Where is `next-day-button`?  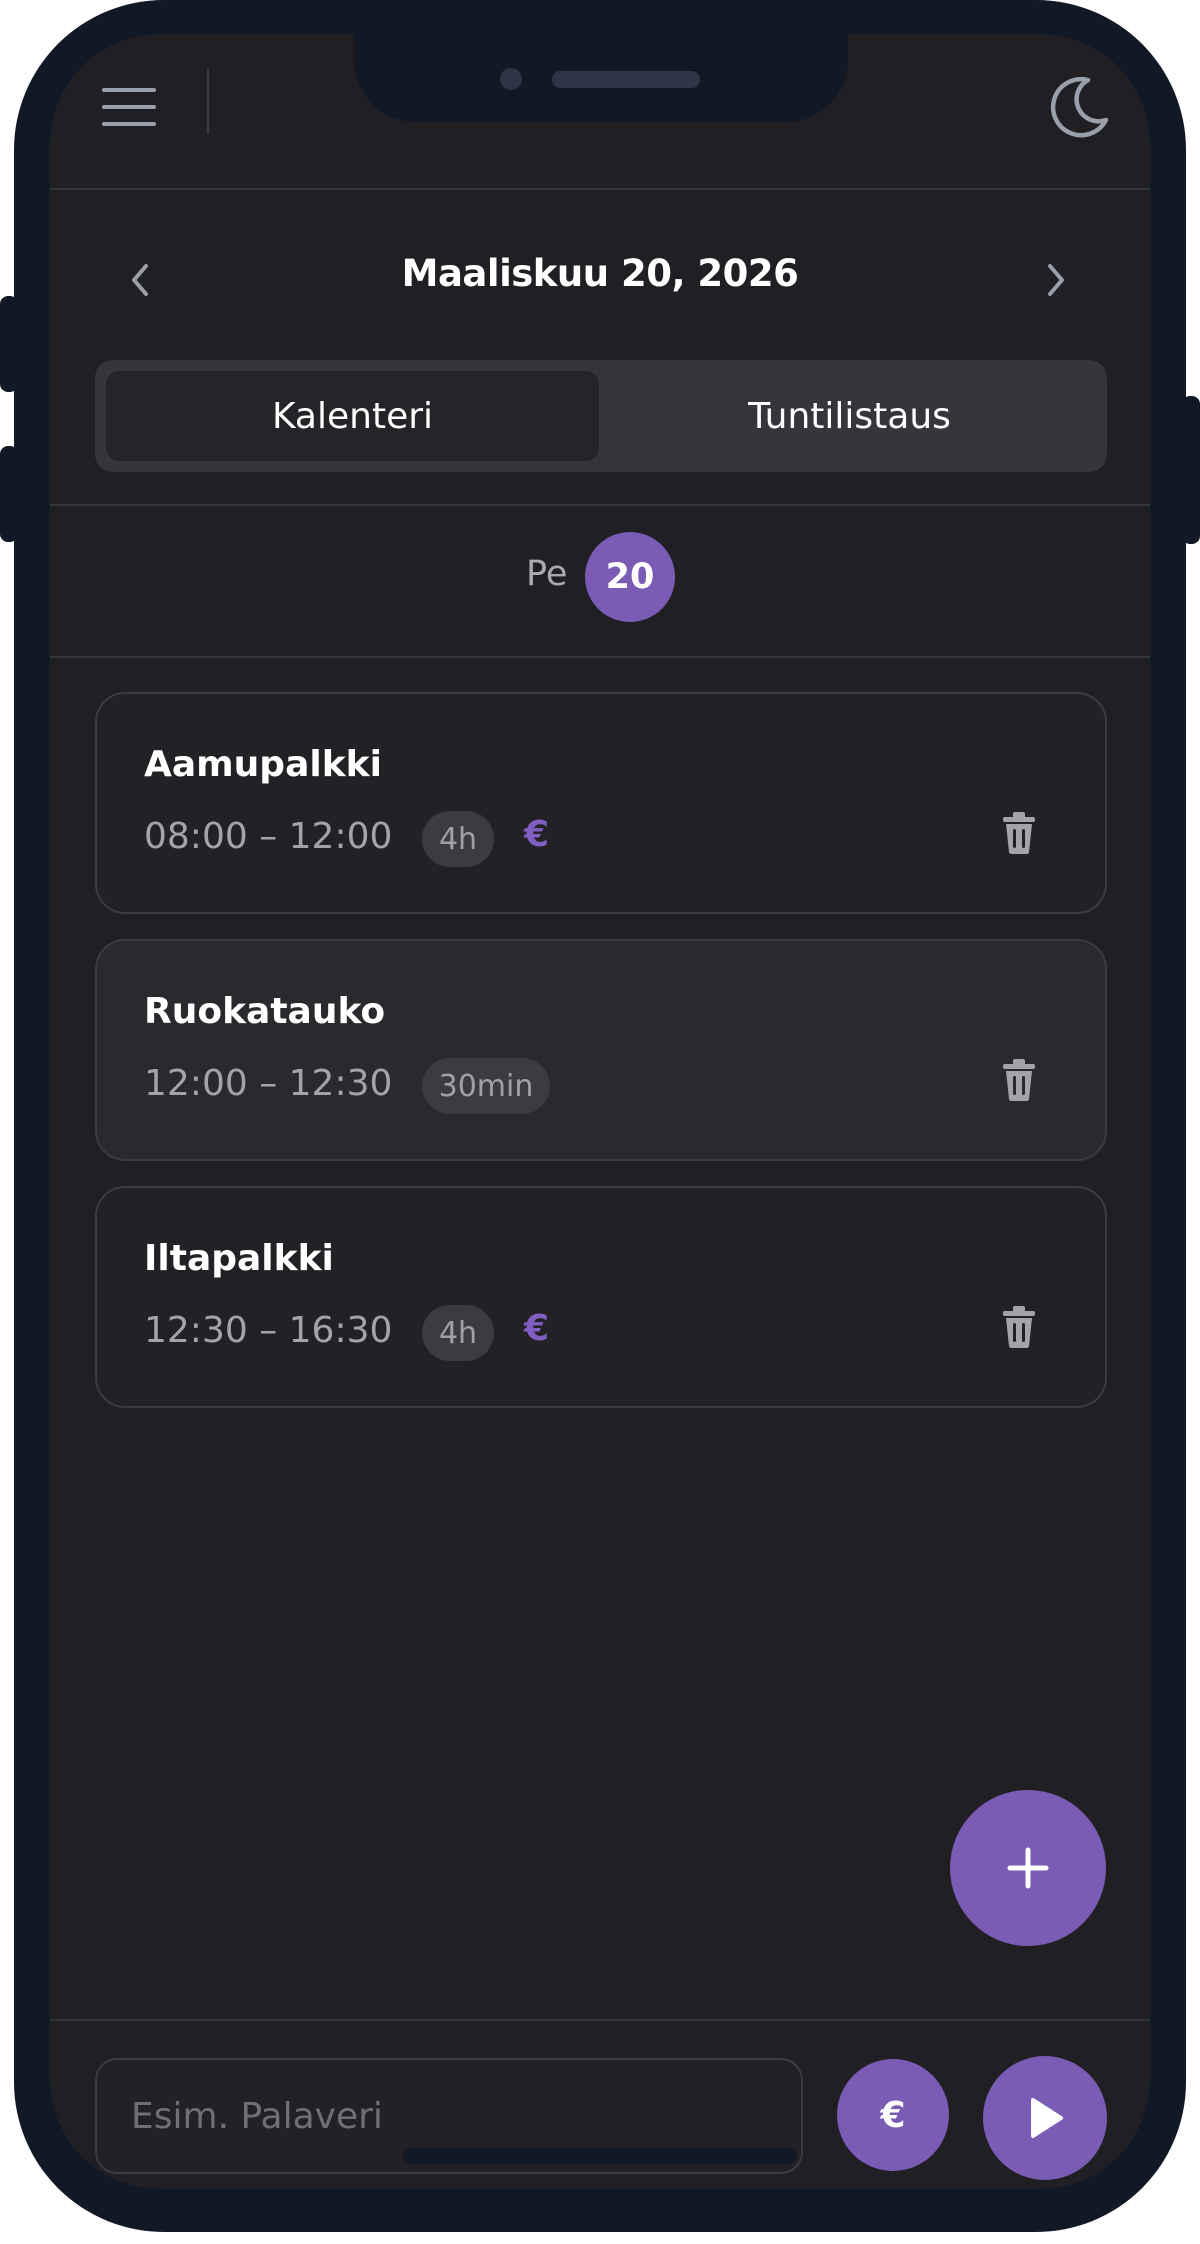 next-day-button is located at coordinates (1056, 280).